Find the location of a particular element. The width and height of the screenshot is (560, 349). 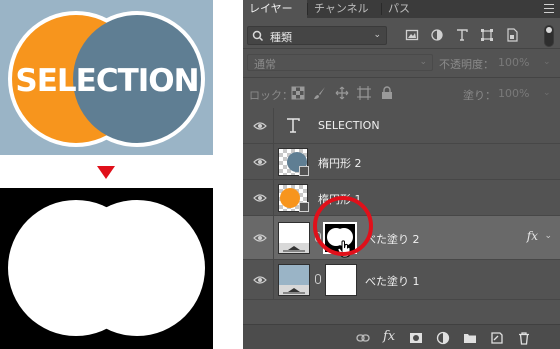

opacity-input: 100% is located at coordinates (513, 62).